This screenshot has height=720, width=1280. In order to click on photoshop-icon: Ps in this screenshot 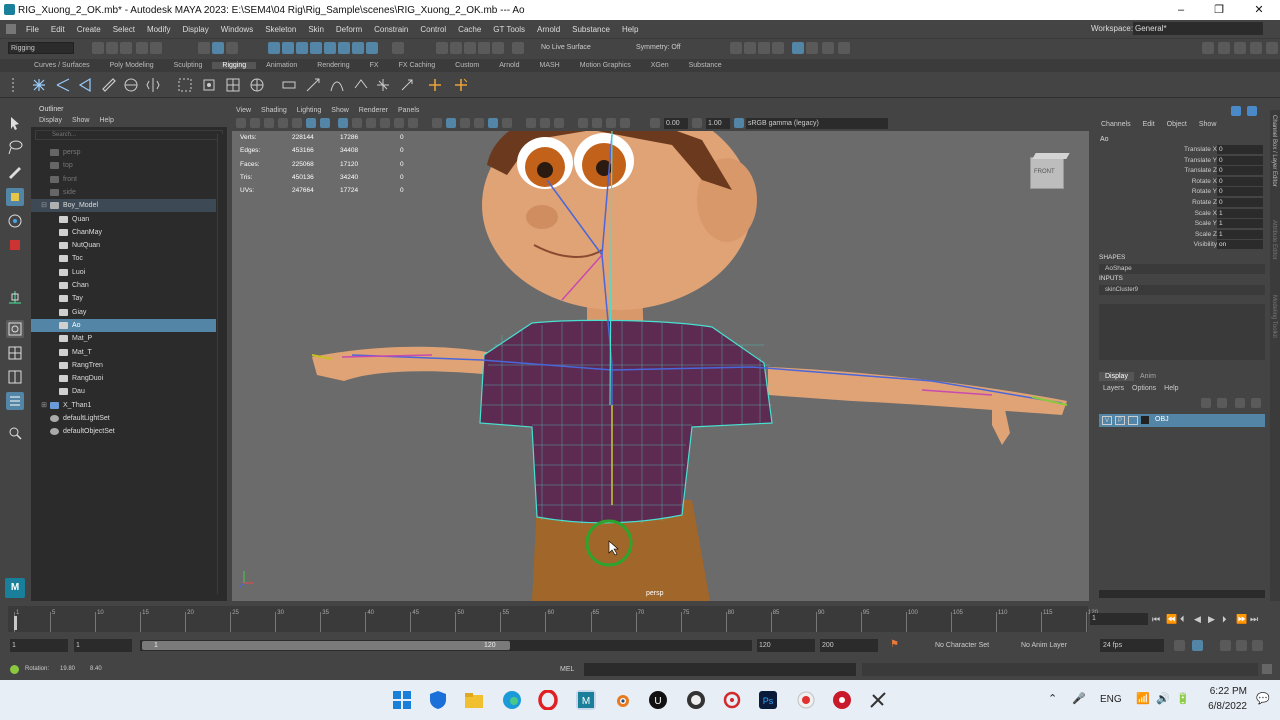, I will do `click(768, 700)`.